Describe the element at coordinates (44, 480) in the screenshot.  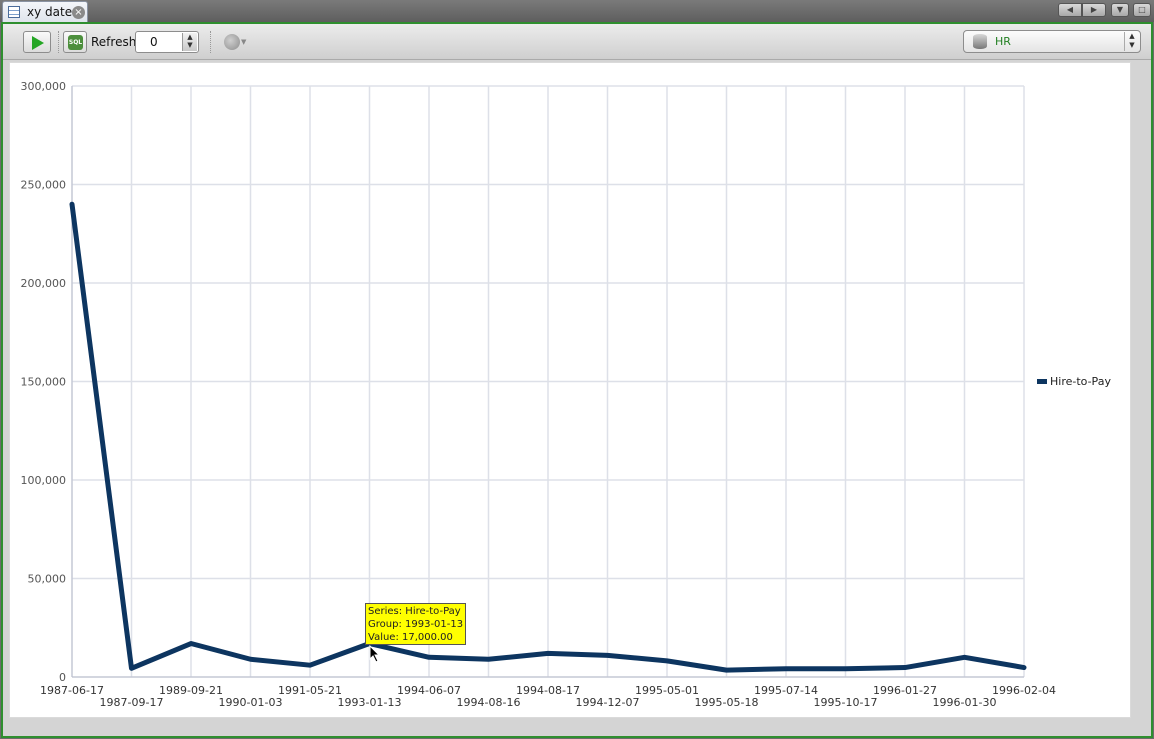
I see `y-tick-label: 100,000` at that location.